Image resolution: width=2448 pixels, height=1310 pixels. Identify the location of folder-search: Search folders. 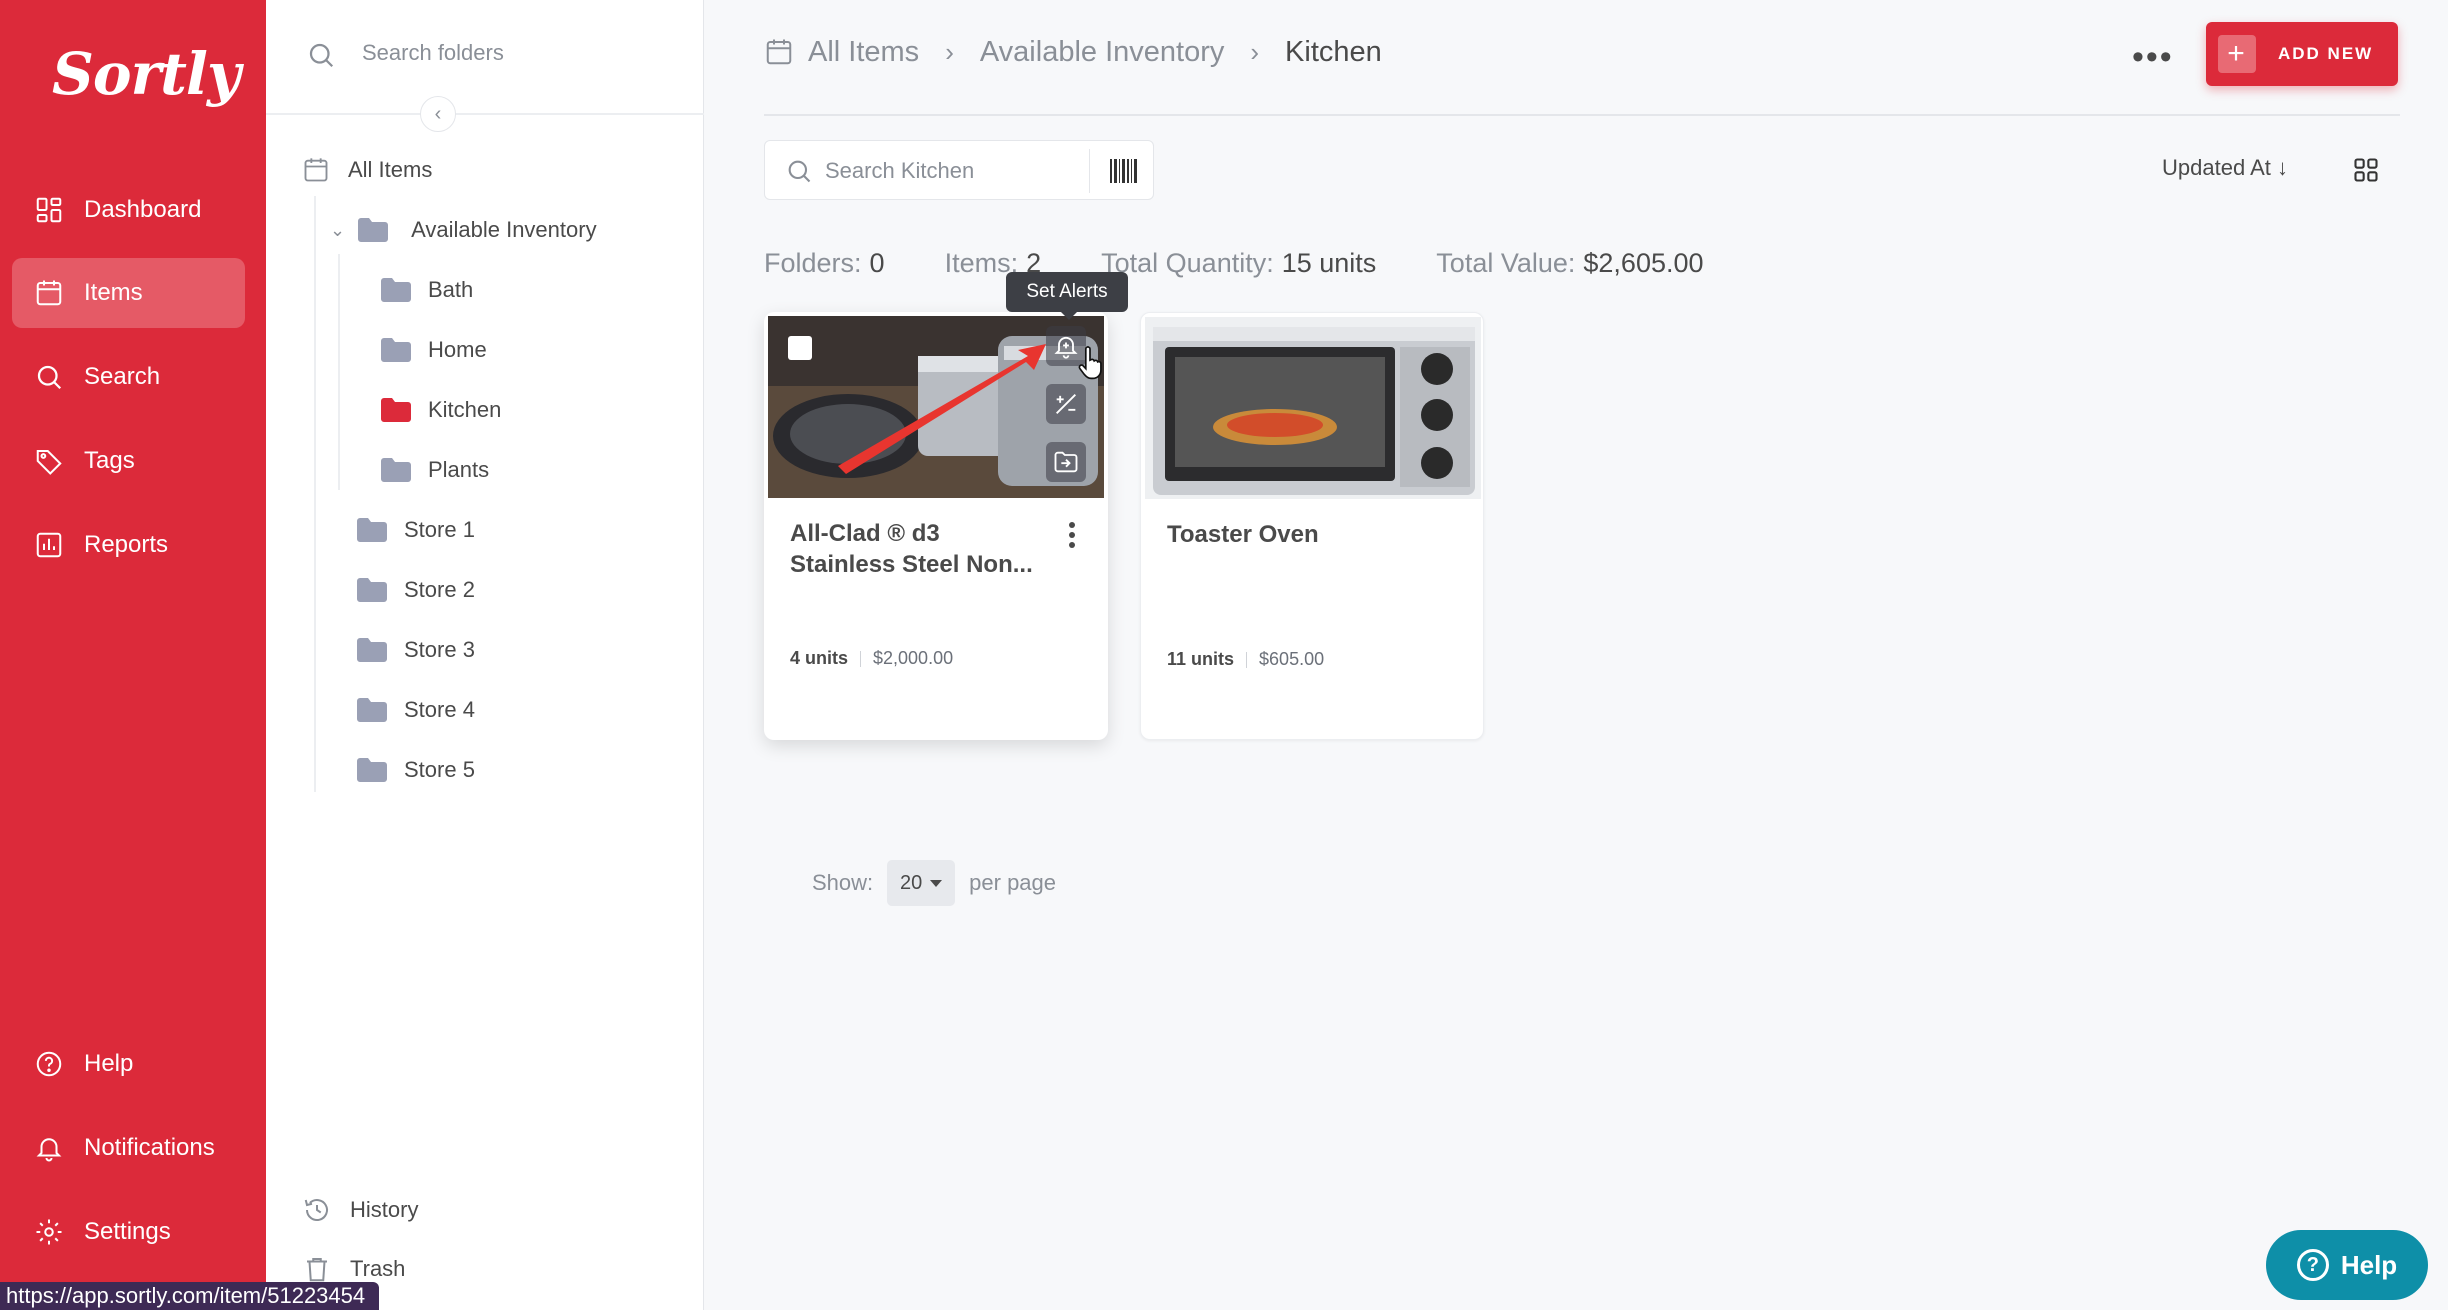
(485, 57).